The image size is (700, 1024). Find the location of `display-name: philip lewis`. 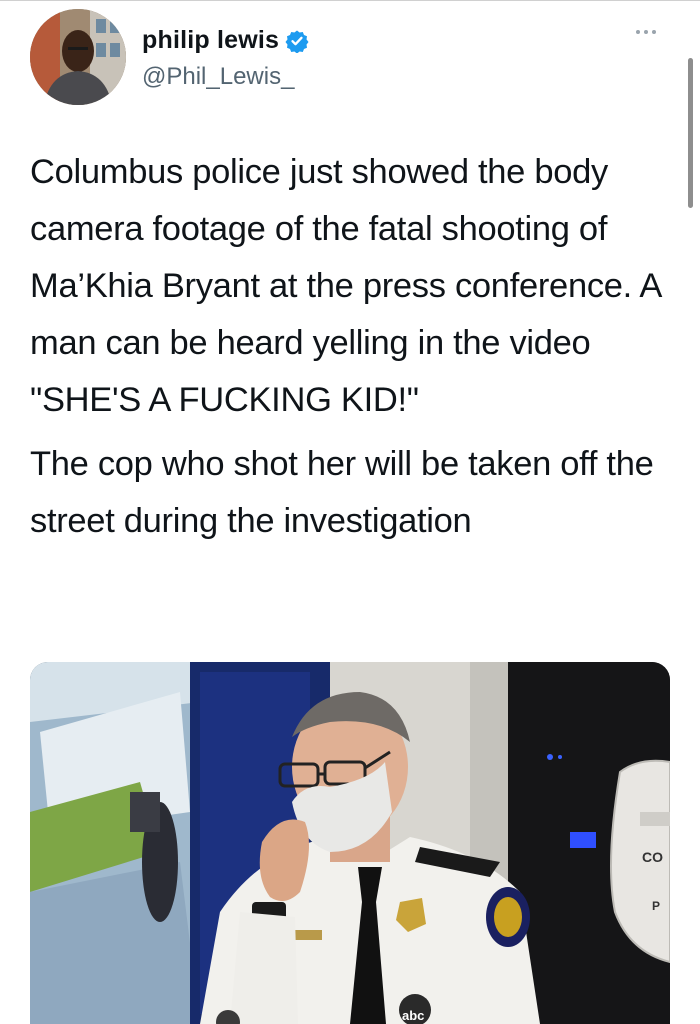

display-name: philip lewis is located at coordinates (210, 40).